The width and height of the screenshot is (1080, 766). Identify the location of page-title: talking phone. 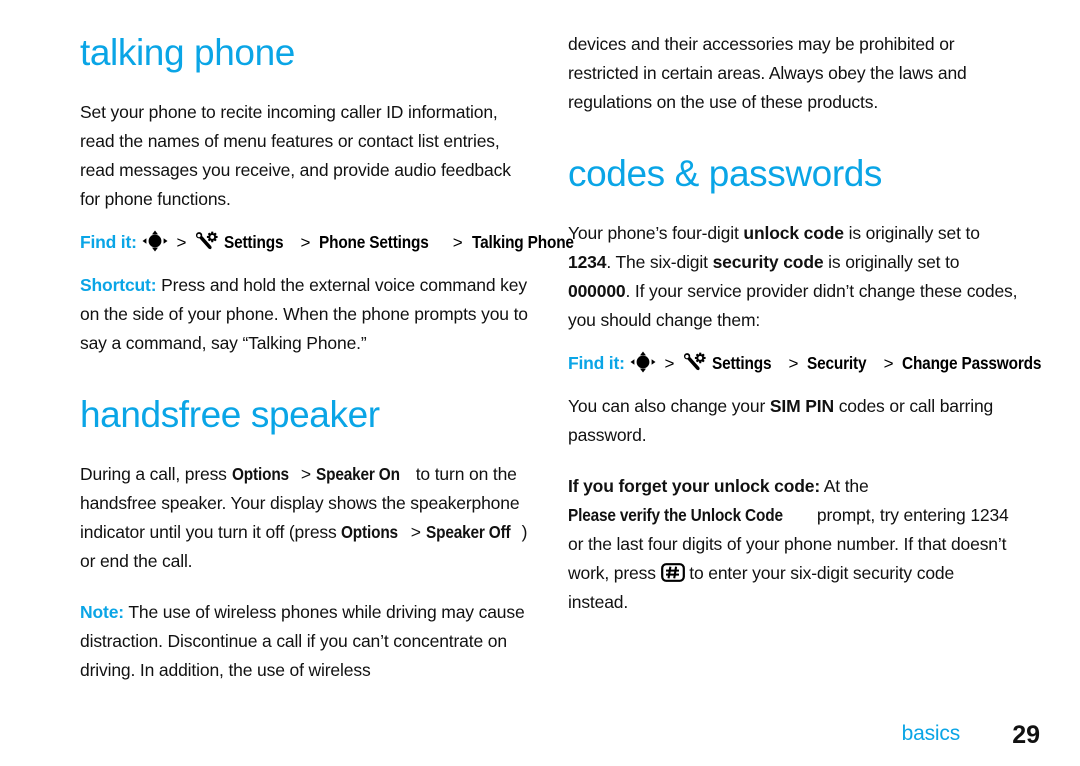
(187, 52).